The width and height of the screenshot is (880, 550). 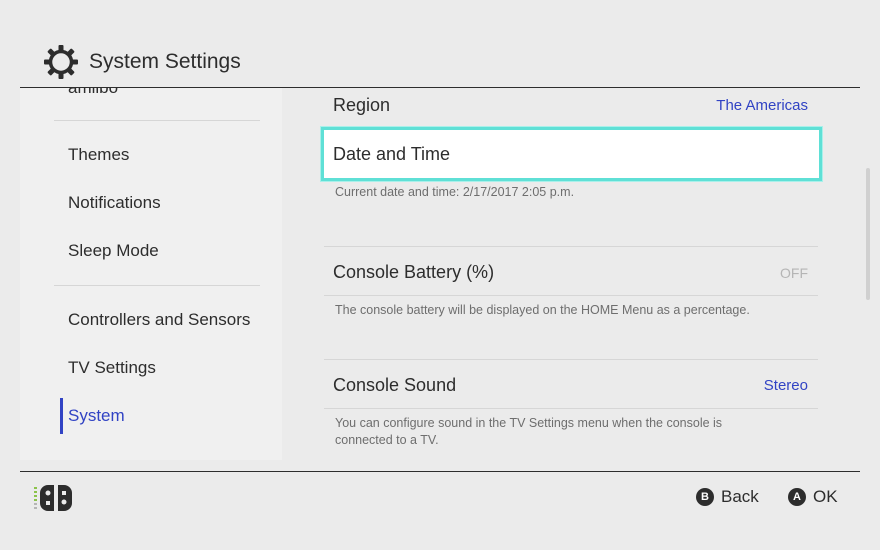 I want to click on footer-divider, so click(x=440, y=471).